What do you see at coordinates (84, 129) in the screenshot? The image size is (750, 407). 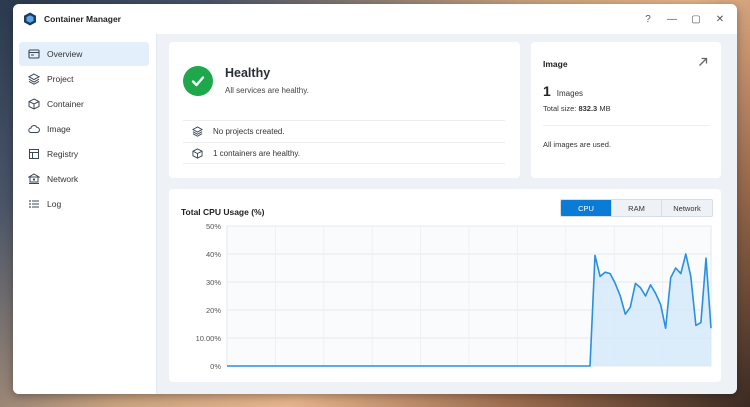 I see `sidebar-item-image: Image` at bounding box center [84, 129].